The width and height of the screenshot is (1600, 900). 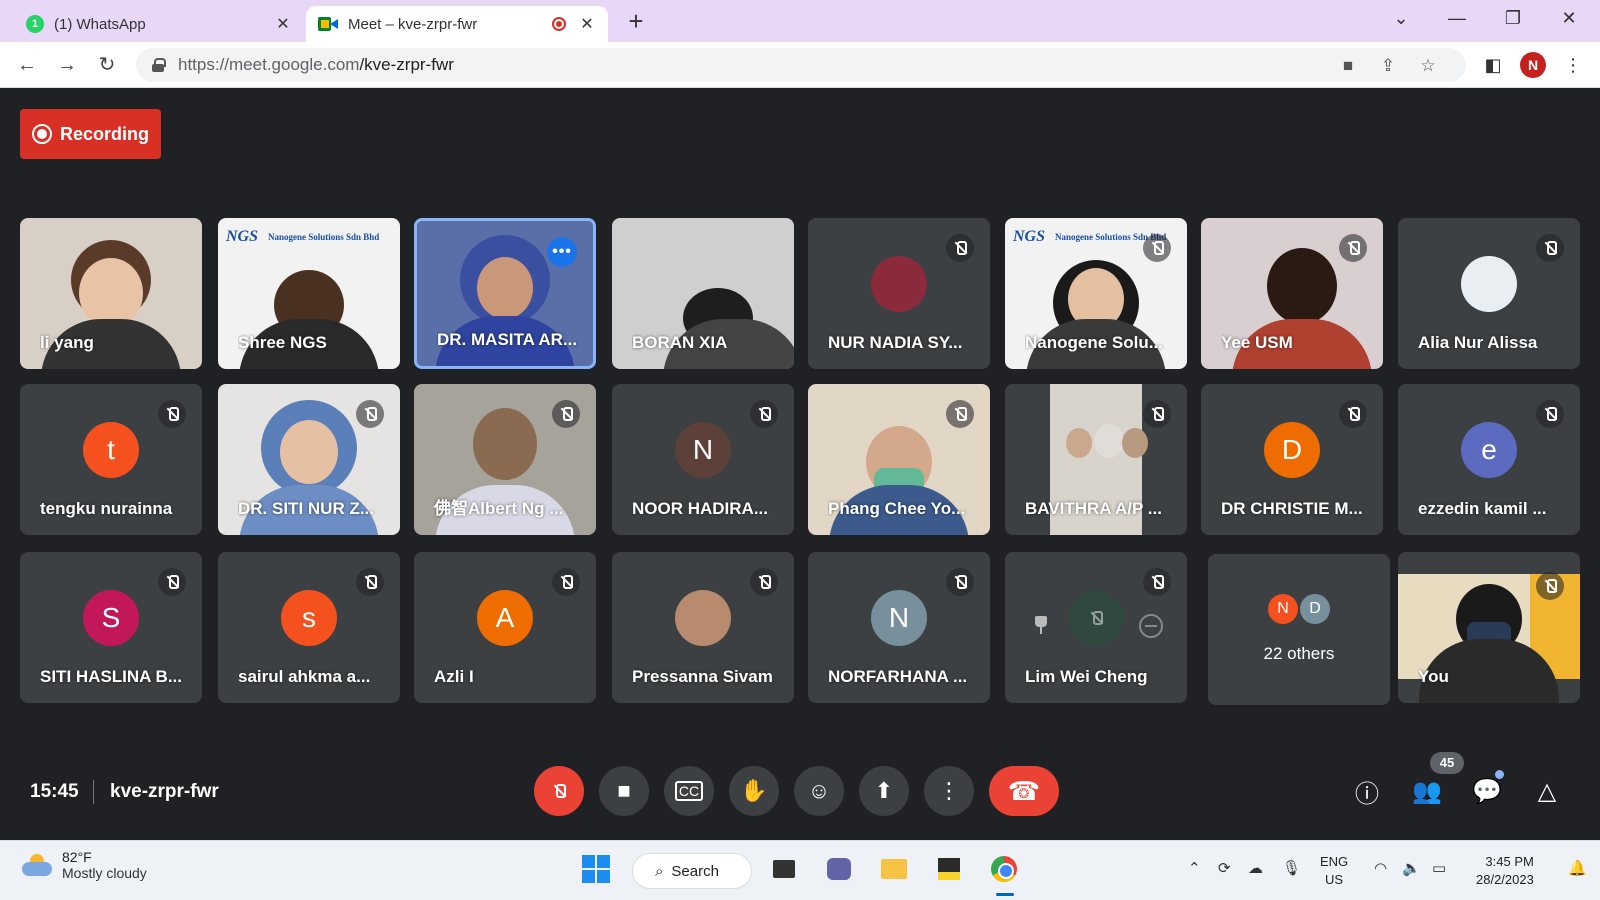 I want to click on reload-icon: ↻, so click(x=107, y=65).